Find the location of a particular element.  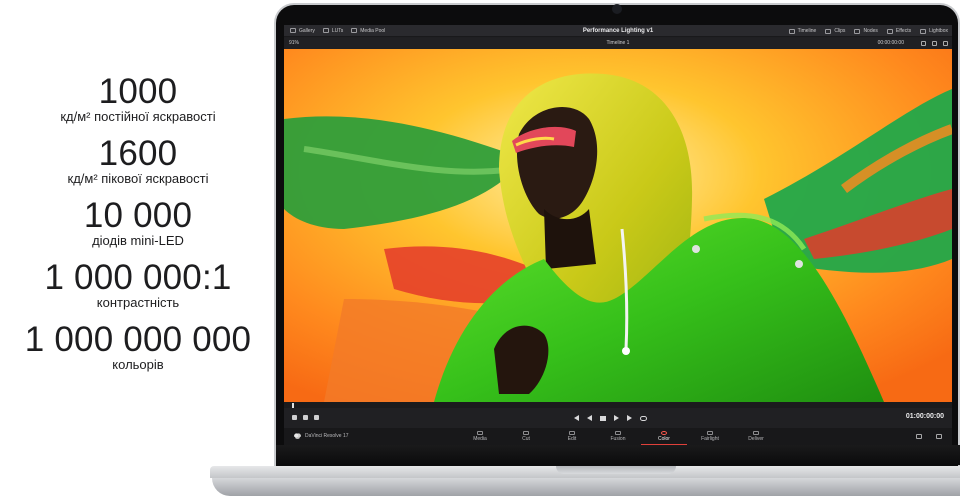

lightbox-icon is located at coordinates (923, 31).